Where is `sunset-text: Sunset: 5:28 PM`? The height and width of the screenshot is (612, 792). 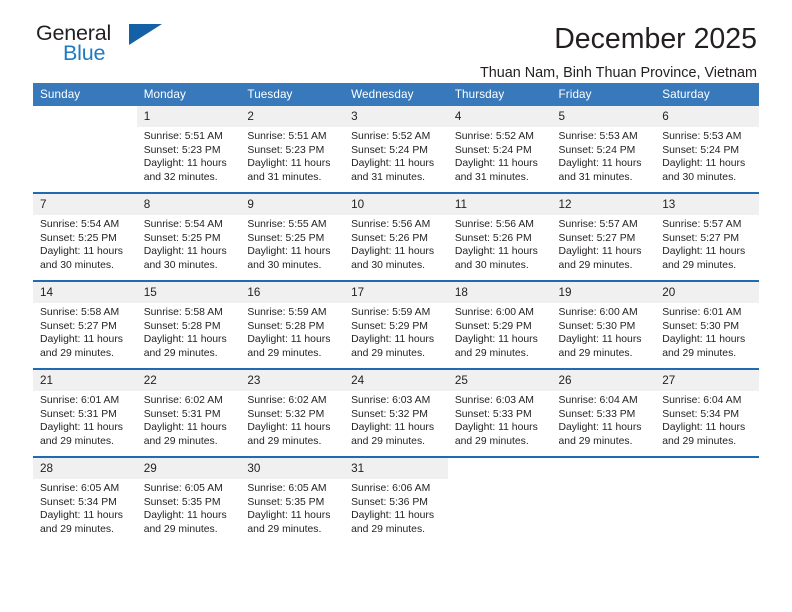 sunset-text: Sunset: 5:28 PM is located at coordinates (286, 326).